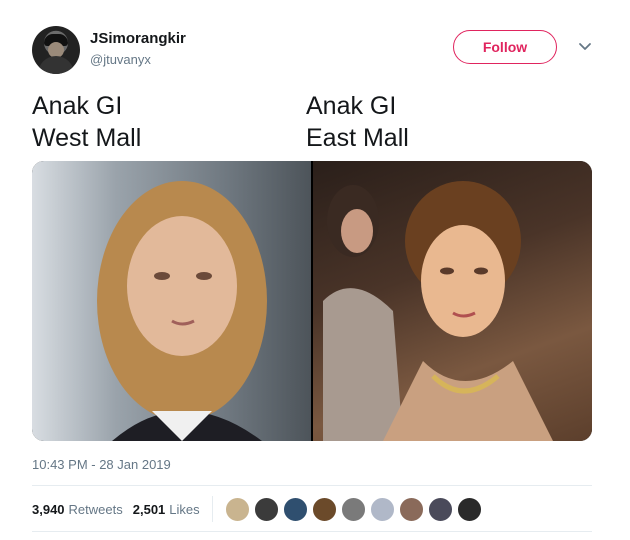 The image size is (630, 540). Describe the element at coordinates (95, 509) in the screenshot. I see `retweets-label: Retweets` at that location.